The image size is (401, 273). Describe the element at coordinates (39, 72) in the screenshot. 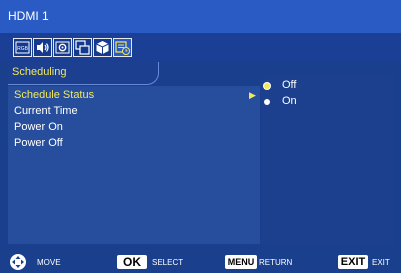

I see `section-title: Scheduling` at that location.